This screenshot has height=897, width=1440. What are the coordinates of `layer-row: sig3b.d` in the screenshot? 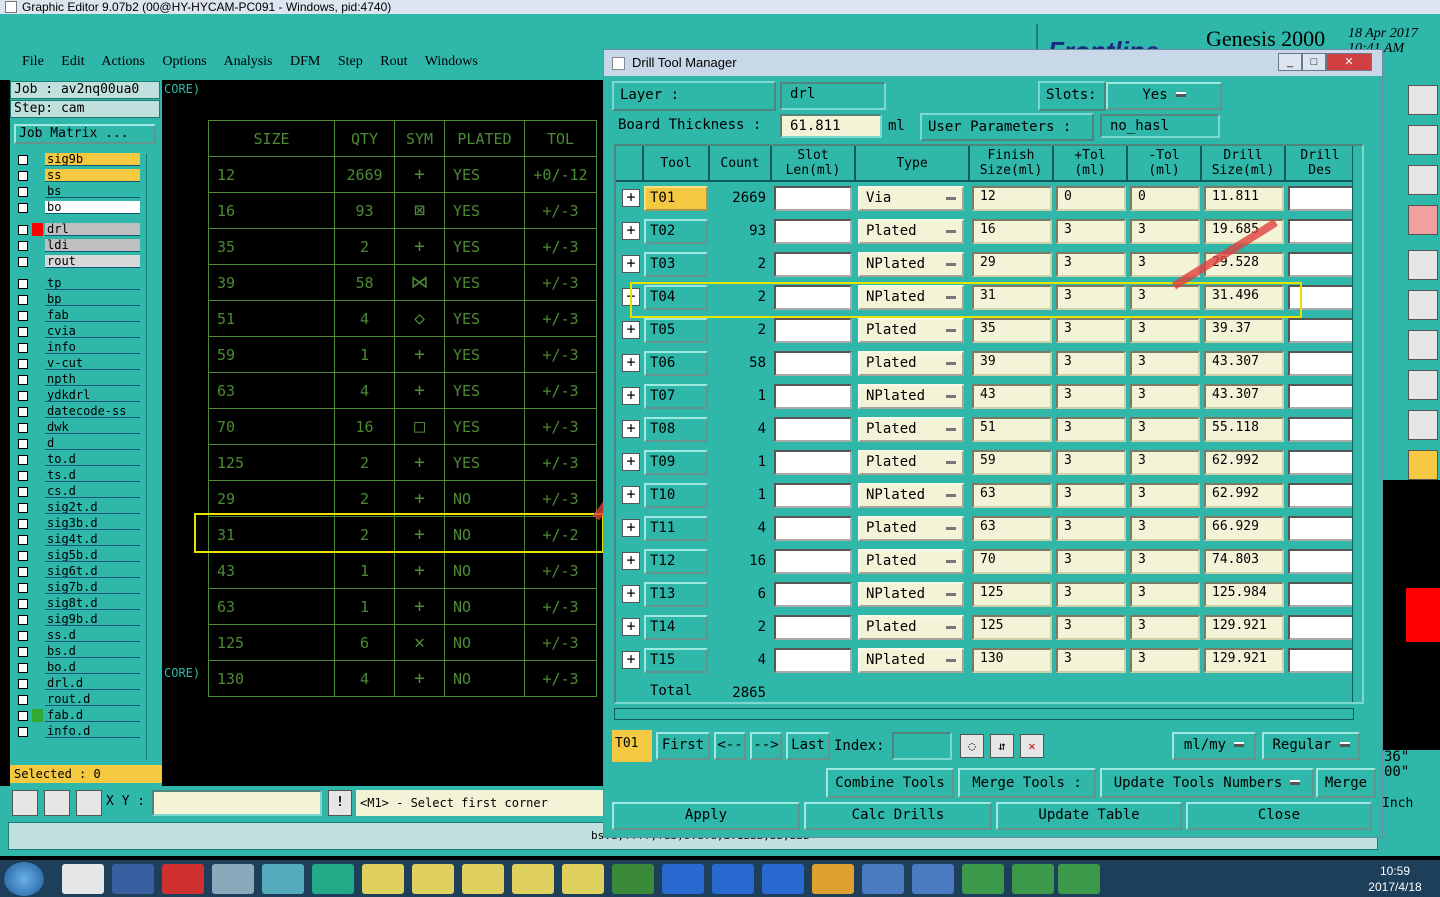 It's located at (79, 523).